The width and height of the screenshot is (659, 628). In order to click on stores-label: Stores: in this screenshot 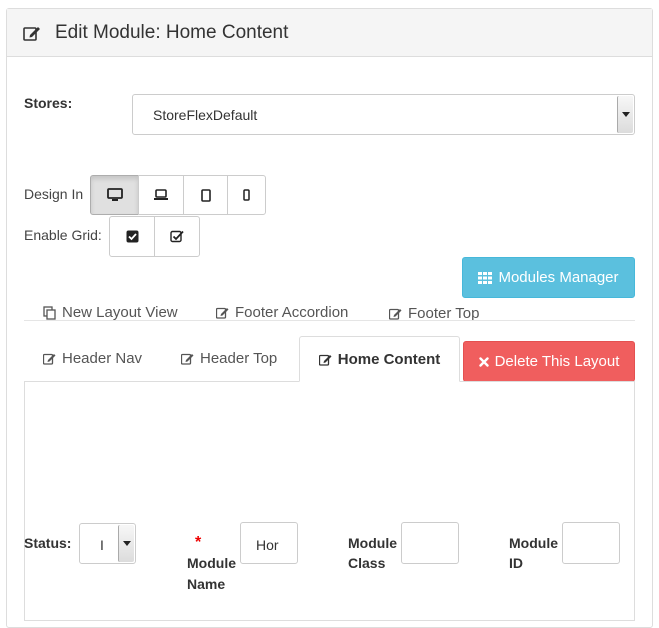, I will do `click(48, 103)`.